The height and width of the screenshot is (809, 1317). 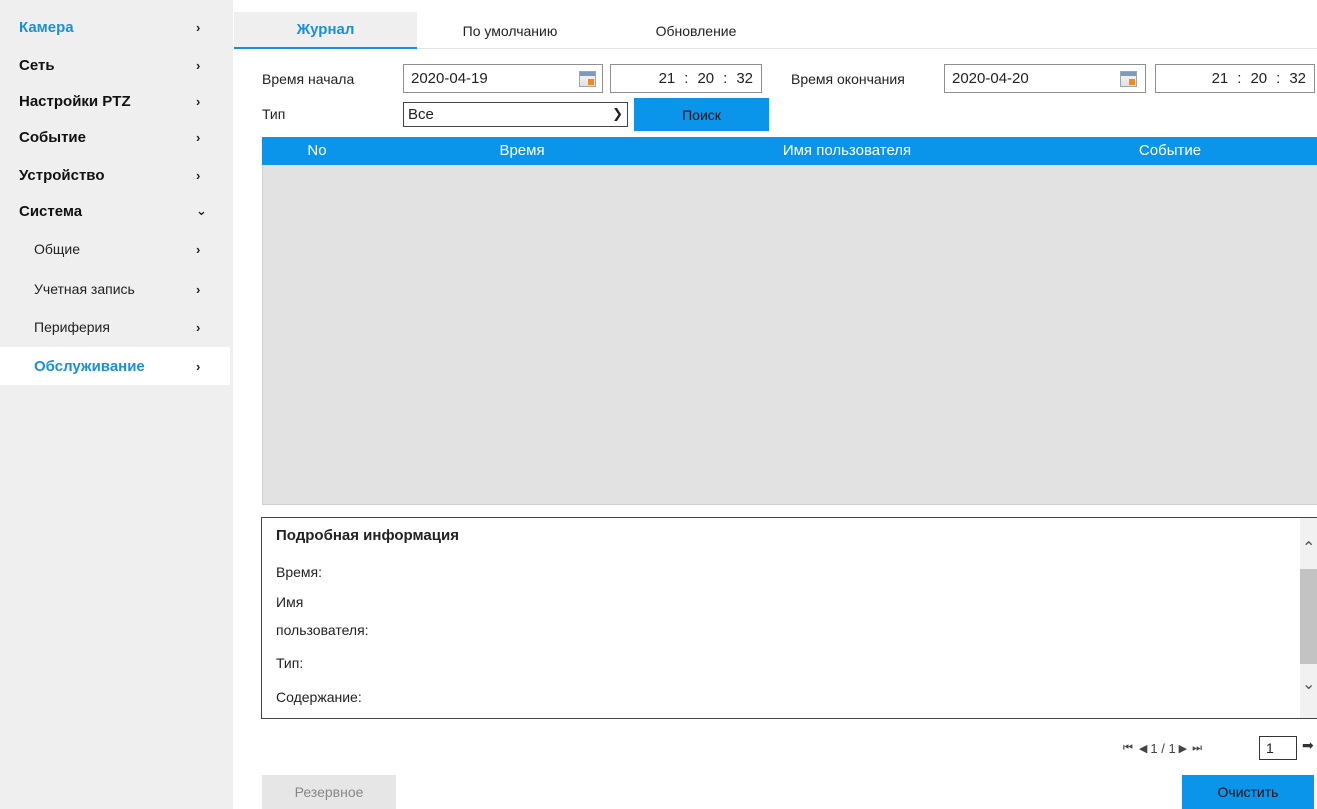 I want to click on sidebar-subitem-account: Учетная запись ›, so click(x=115, y=289).